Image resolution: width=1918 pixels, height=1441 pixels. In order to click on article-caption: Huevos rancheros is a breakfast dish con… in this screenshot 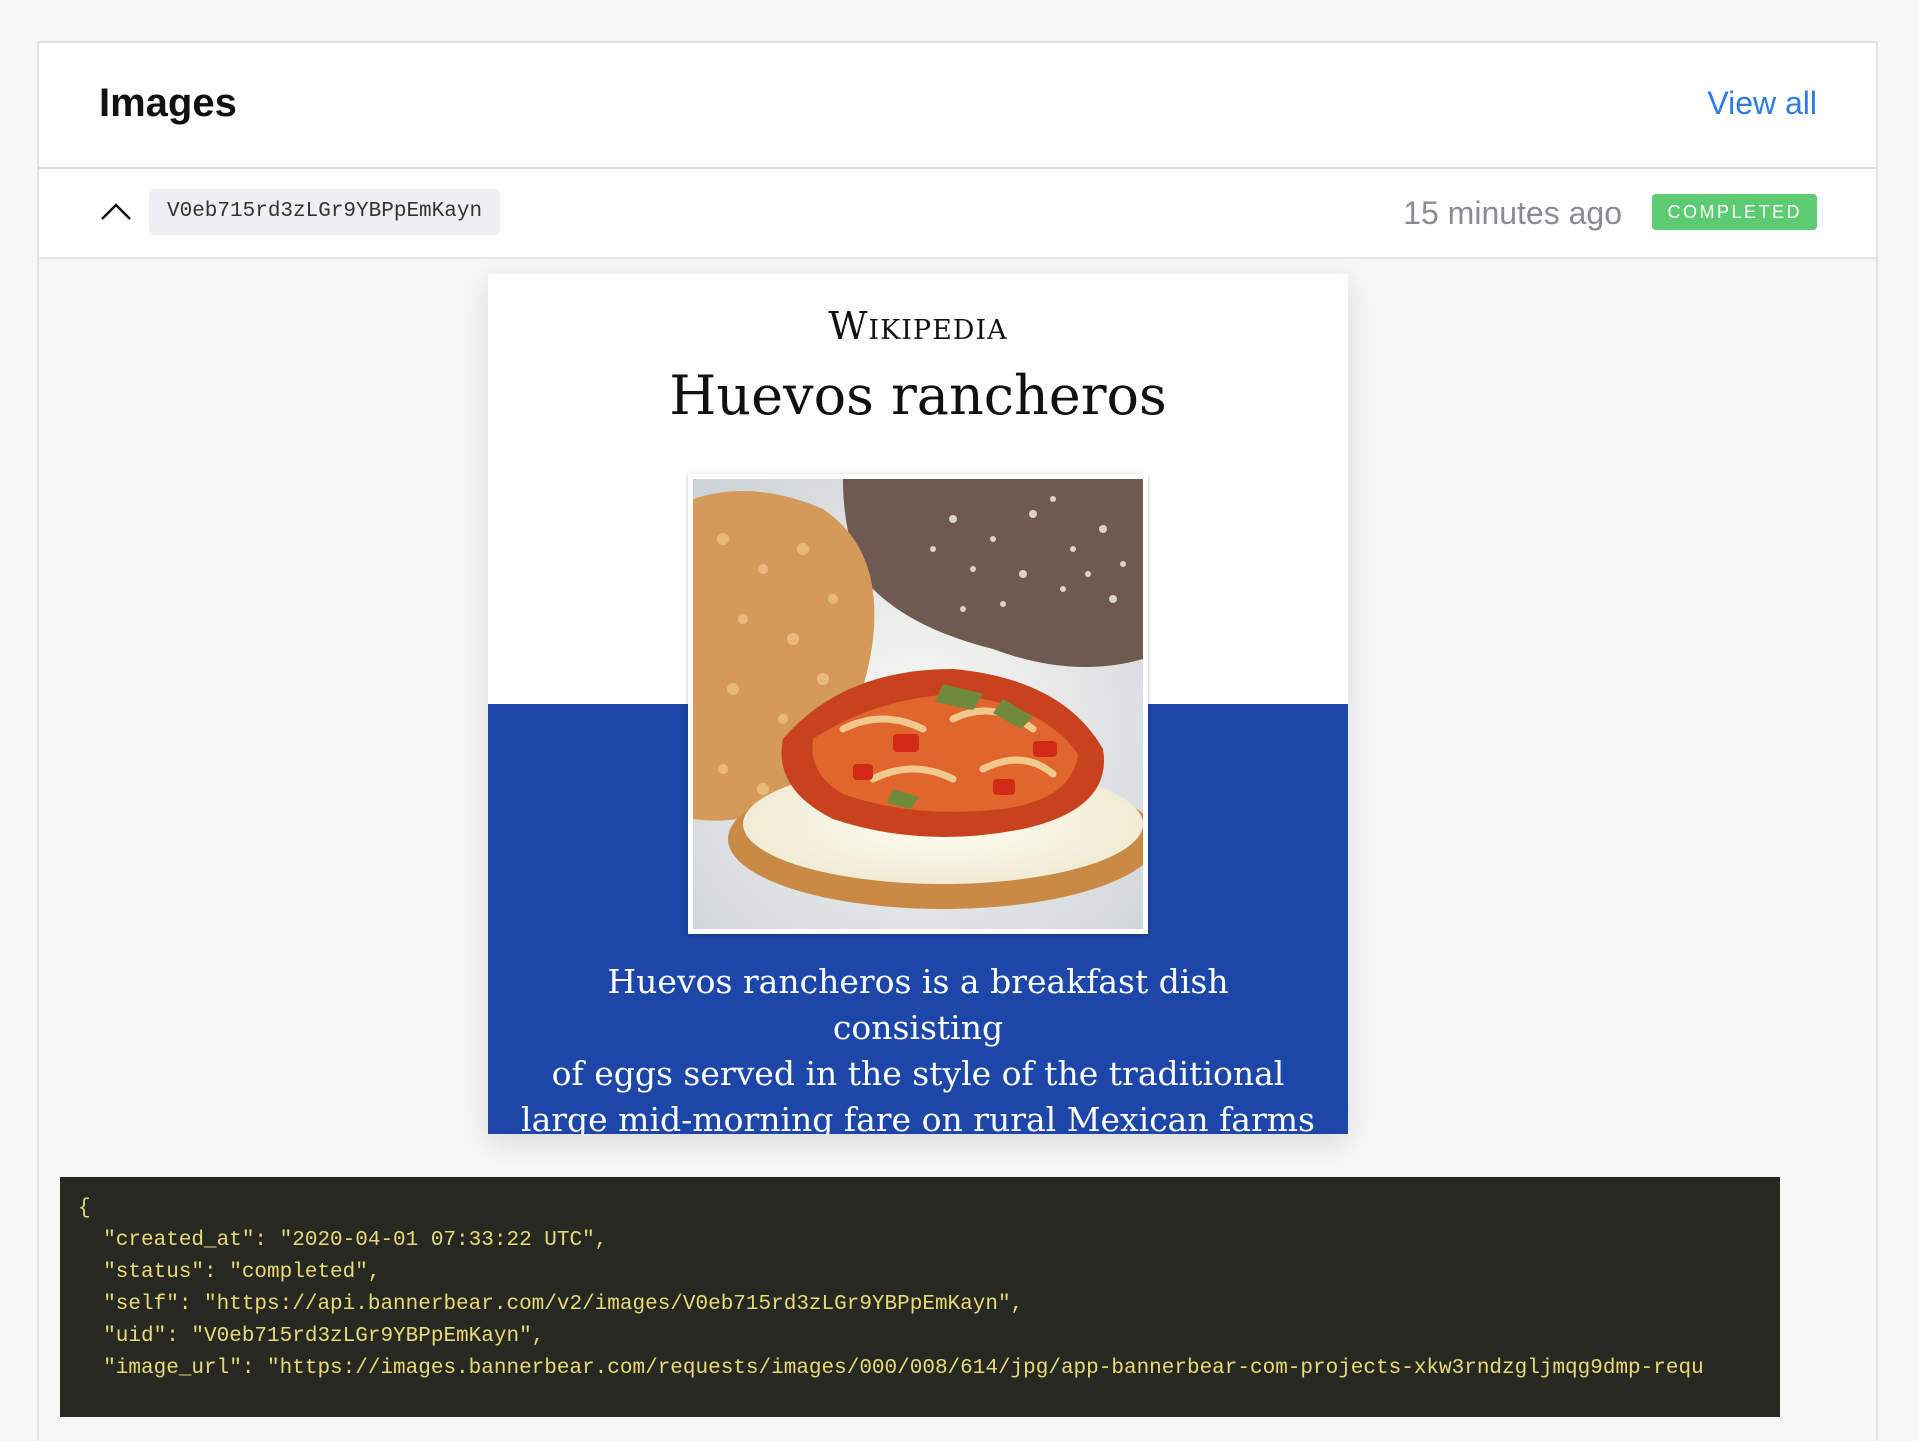, I will do `click(918, 1046)`.